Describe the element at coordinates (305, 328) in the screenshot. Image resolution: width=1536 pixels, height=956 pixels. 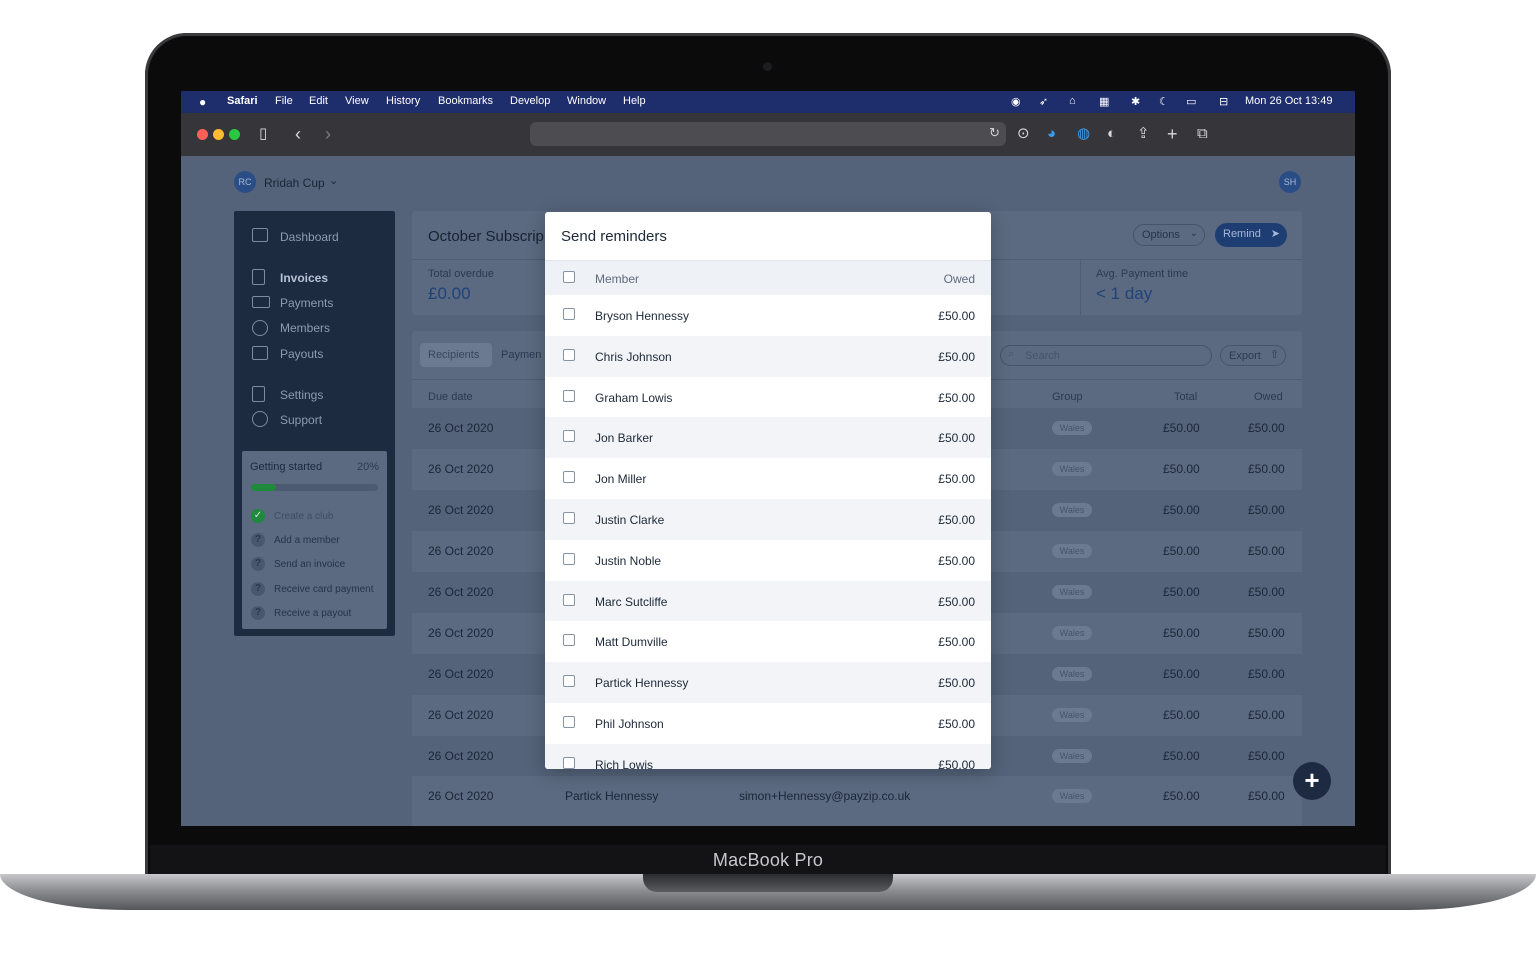
I see `sidebar-item-members: Members` at that location.